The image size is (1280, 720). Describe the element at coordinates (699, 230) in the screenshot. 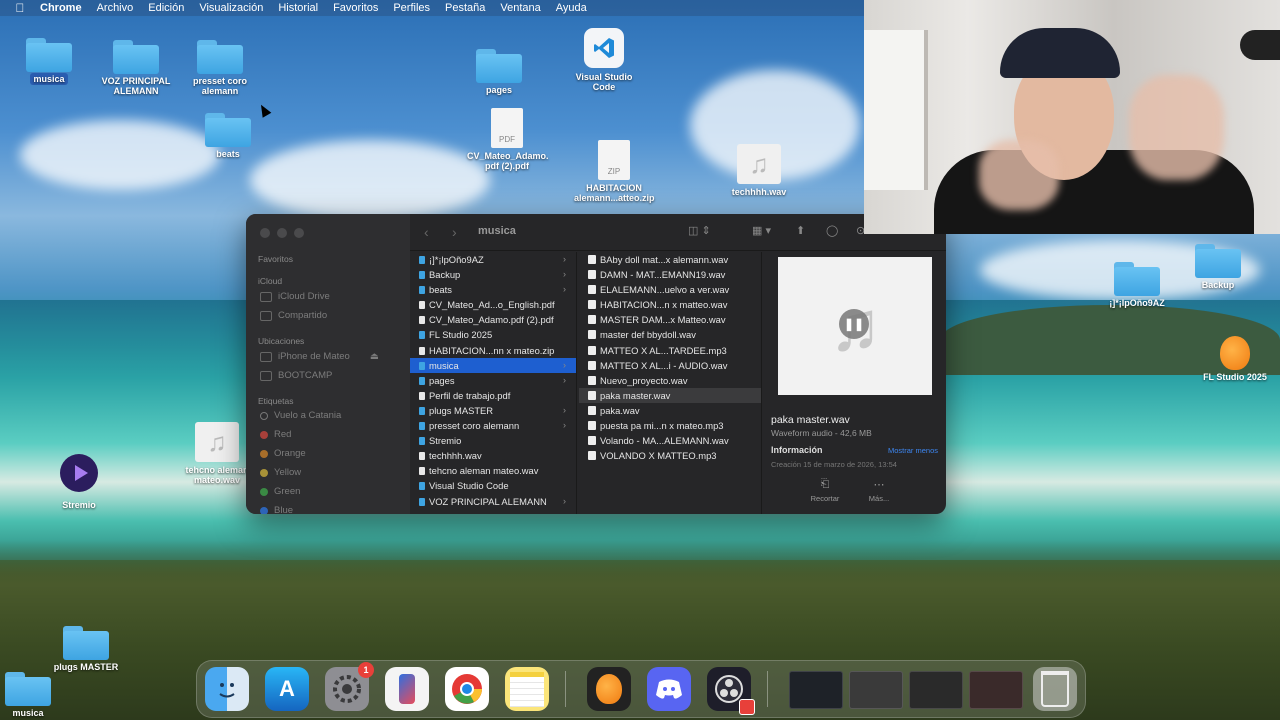

I see `column-view-icon: ◫ ⇕` at that location.